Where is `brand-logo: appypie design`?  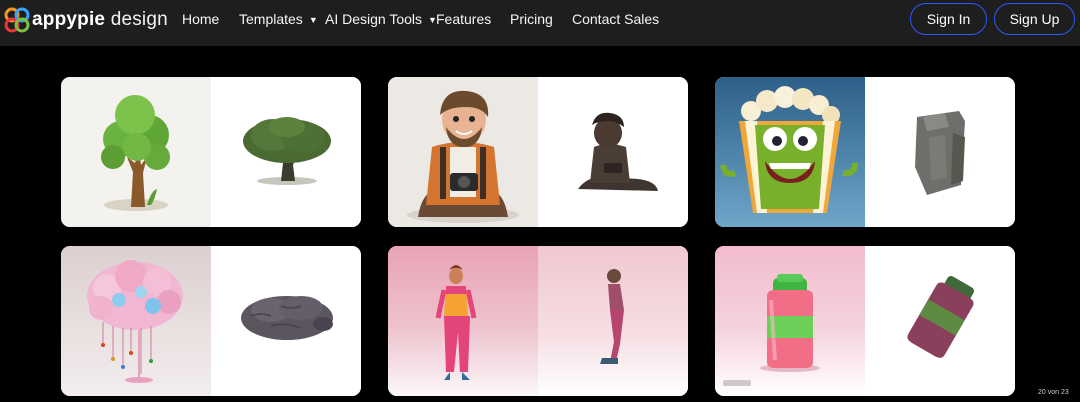 brand-logo: appypie design is located at coordinates (86, 20).